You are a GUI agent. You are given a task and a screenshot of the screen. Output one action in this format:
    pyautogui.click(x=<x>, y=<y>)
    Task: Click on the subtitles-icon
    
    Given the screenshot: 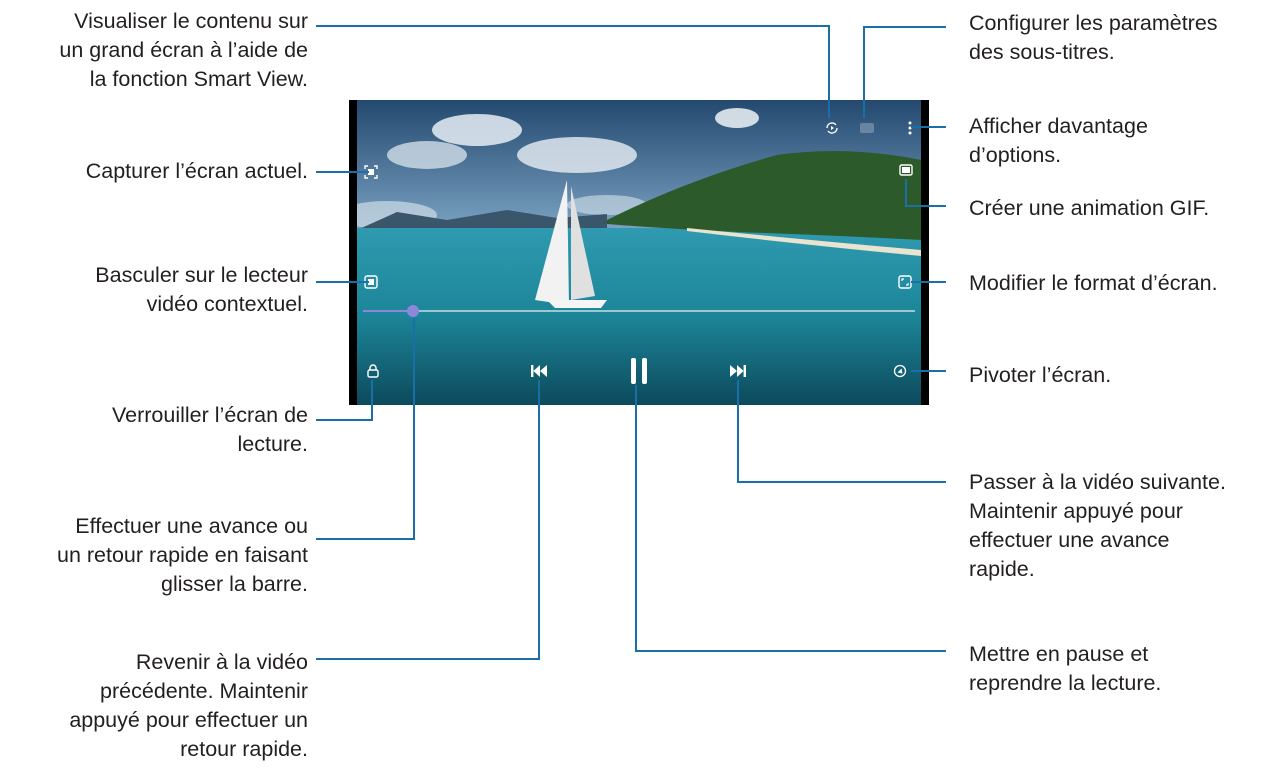 What is the action you would take?
    pyautogui.click(x=867, y=128)
    